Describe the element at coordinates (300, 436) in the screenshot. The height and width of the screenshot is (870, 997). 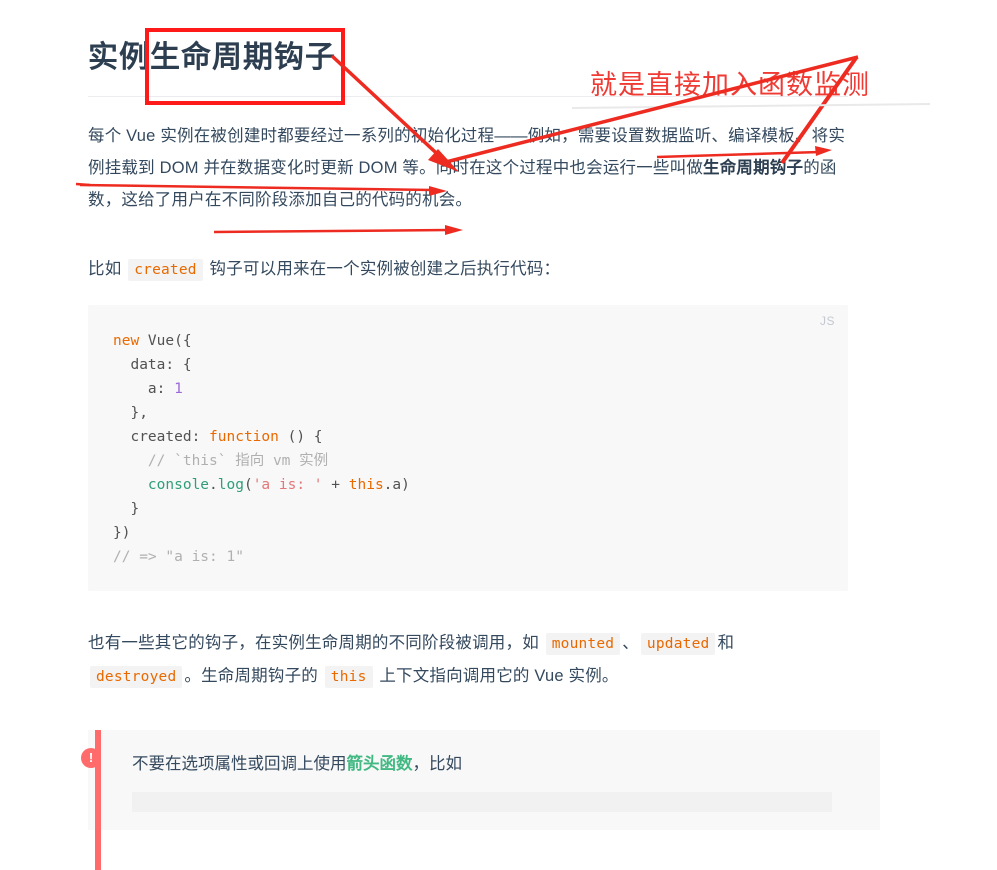
I see `code-token: () {` at that location.